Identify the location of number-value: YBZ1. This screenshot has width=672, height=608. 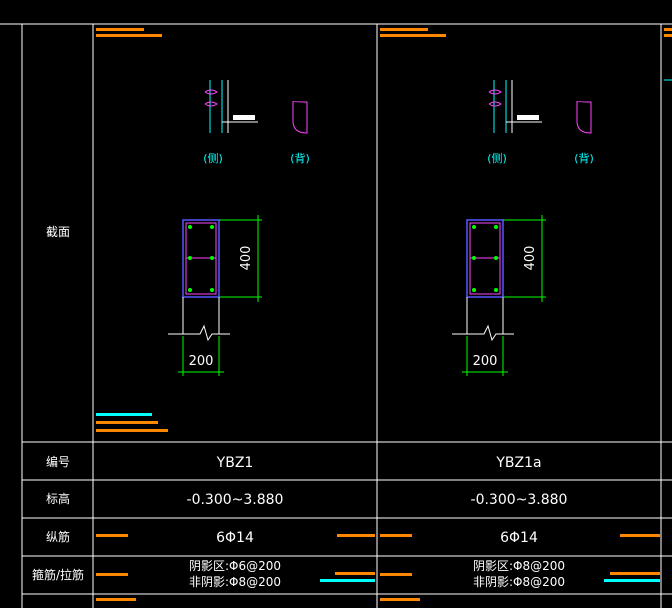
(235, 463).